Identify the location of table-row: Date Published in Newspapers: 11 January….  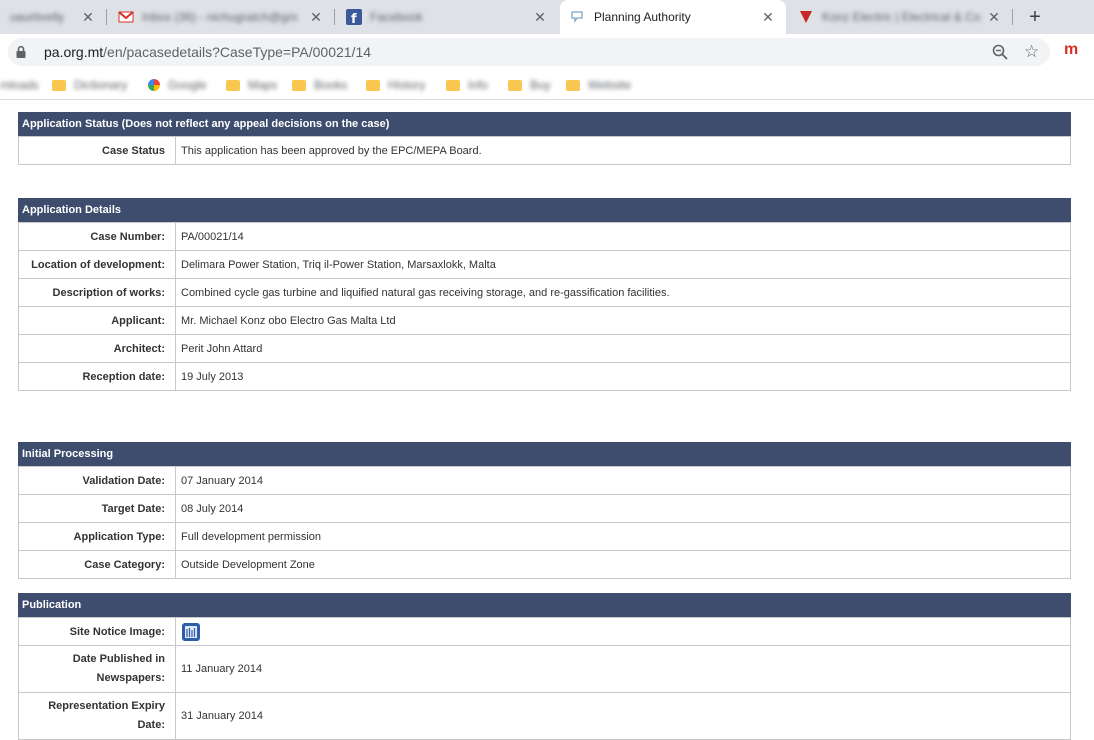
(544, 669).